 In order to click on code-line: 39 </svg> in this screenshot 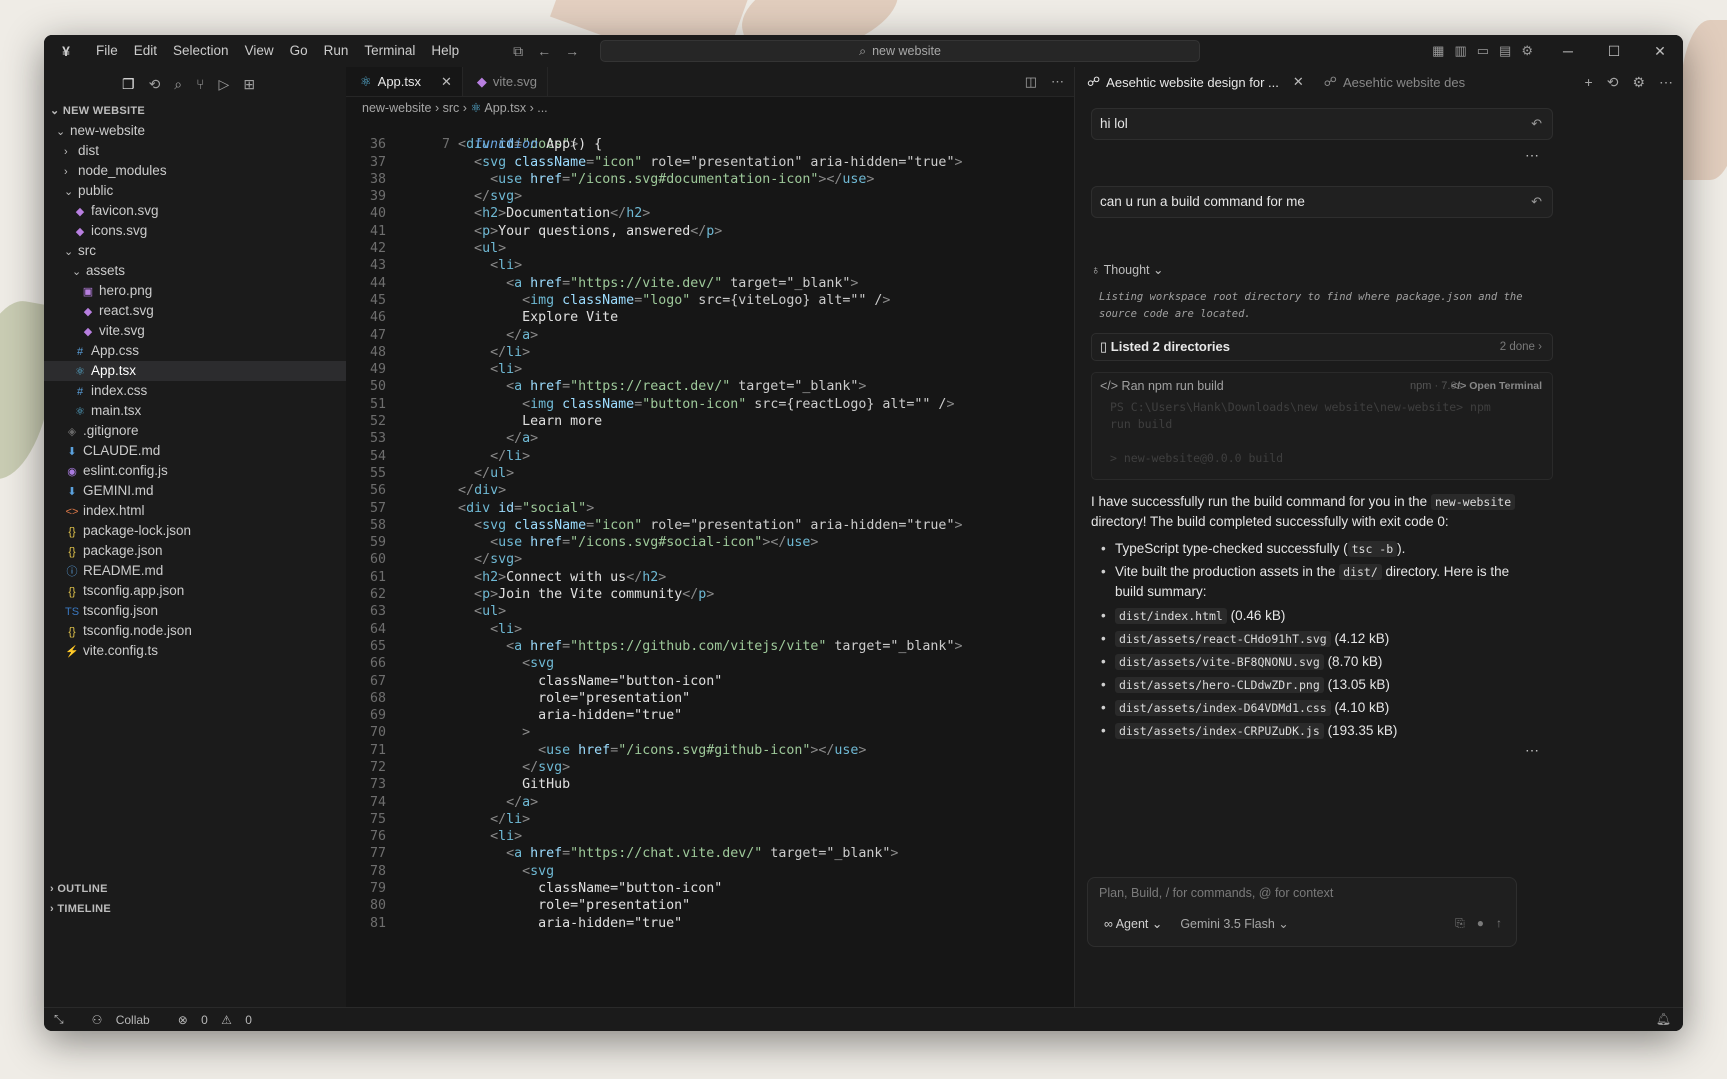, I will do `click(710, 196)`.